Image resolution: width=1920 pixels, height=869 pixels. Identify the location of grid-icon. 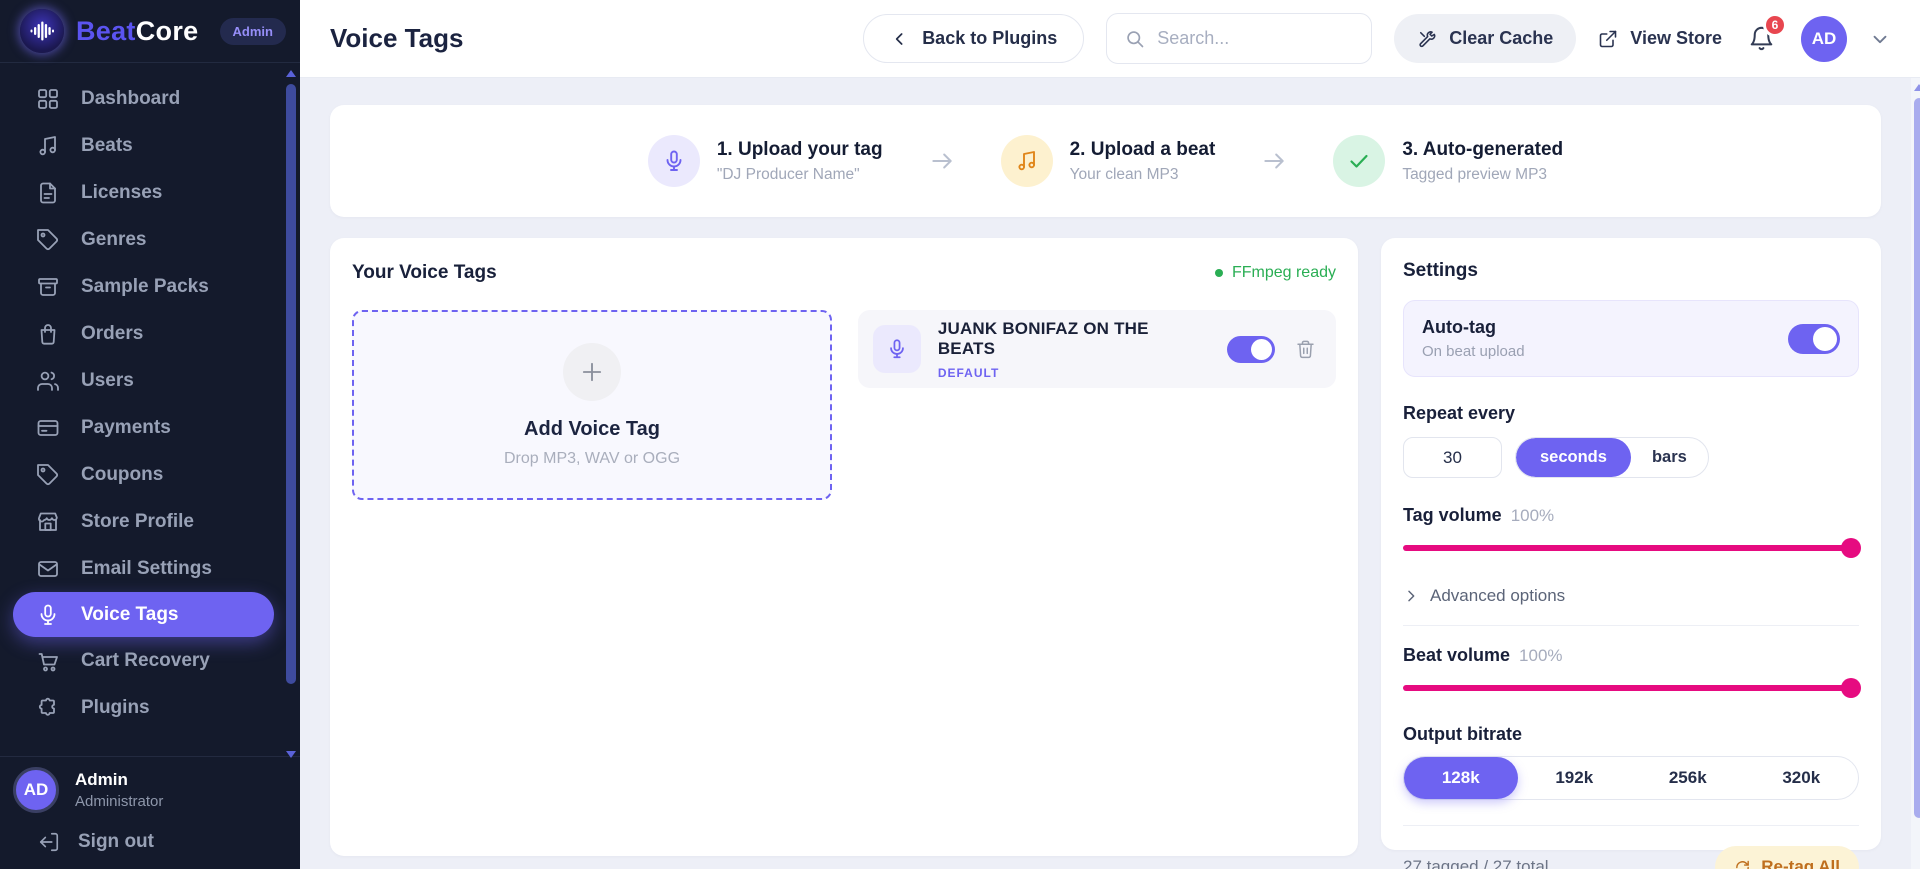
(48, 99).